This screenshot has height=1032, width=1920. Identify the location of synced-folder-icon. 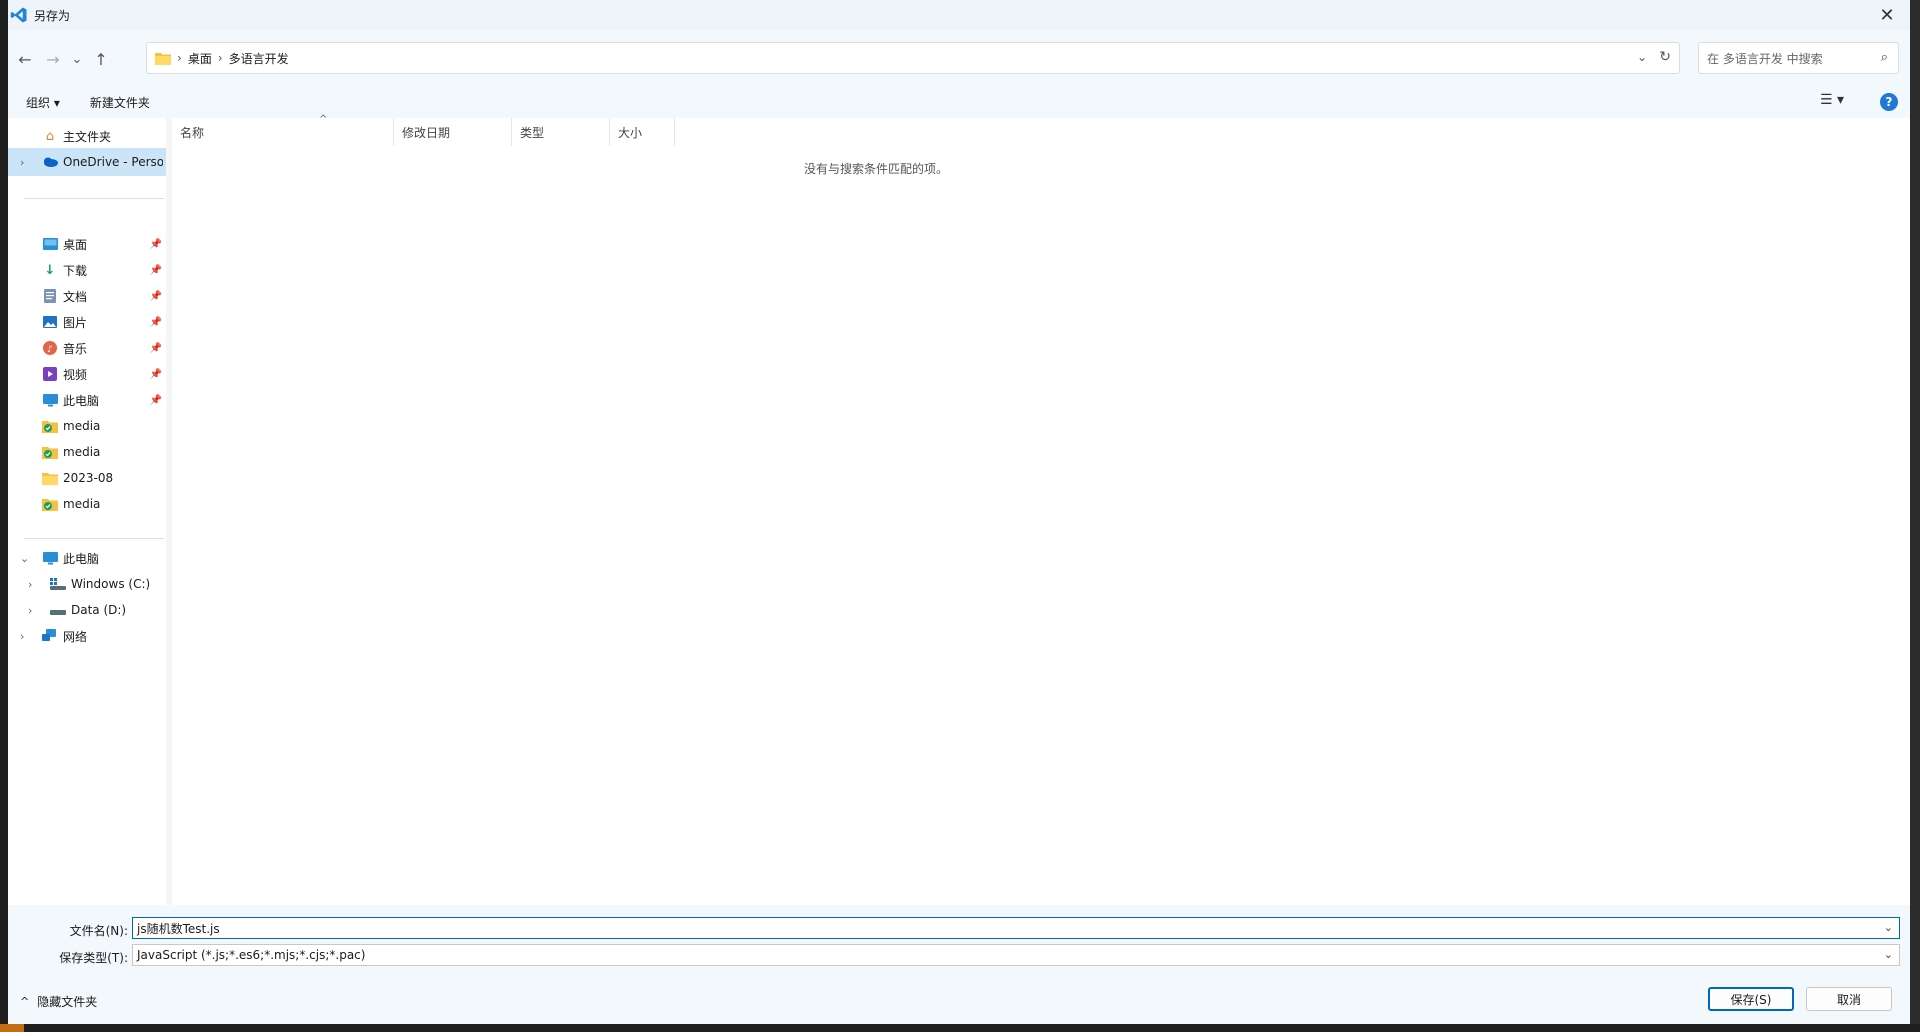
(50, 426).